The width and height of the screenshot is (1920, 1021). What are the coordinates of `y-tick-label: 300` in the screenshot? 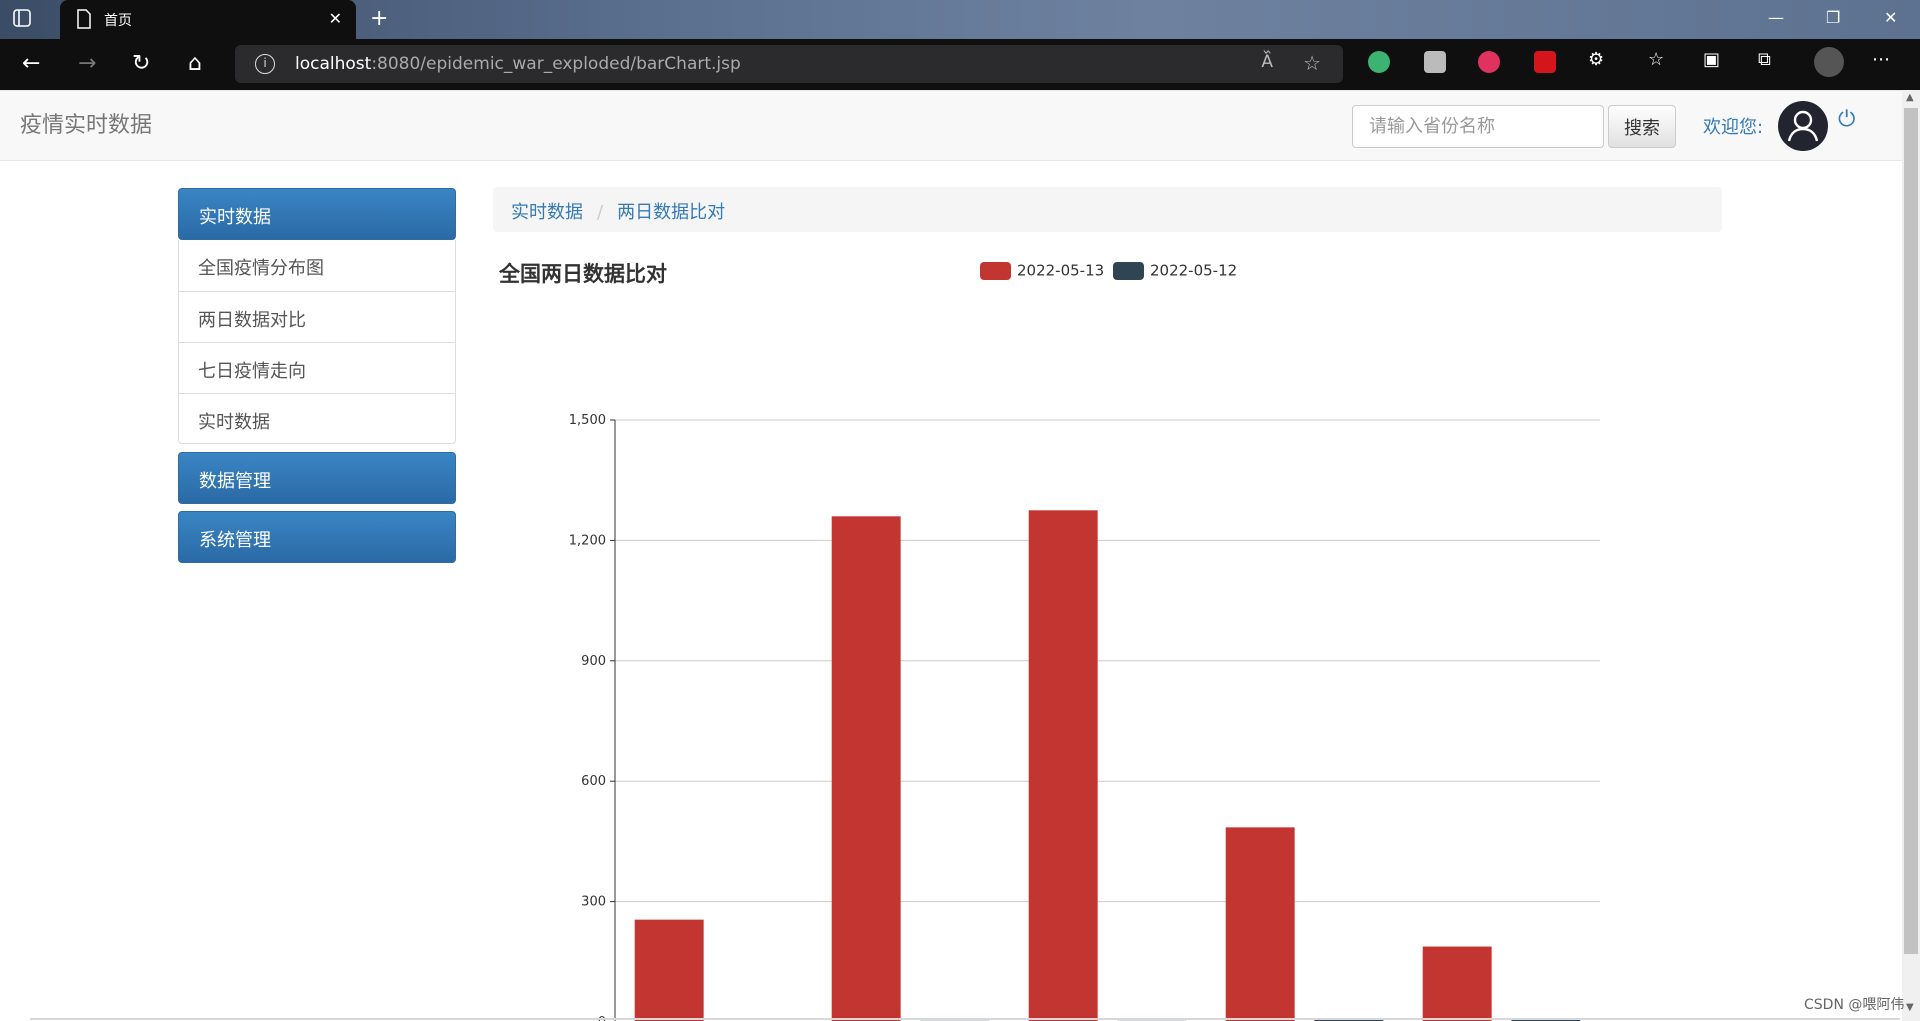 It's located at (593, 902).